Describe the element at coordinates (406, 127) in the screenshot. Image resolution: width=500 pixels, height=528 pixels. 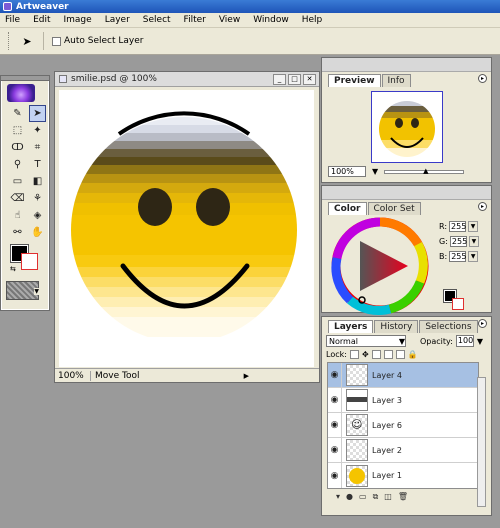
I see `preview-thumbnail` at that location.